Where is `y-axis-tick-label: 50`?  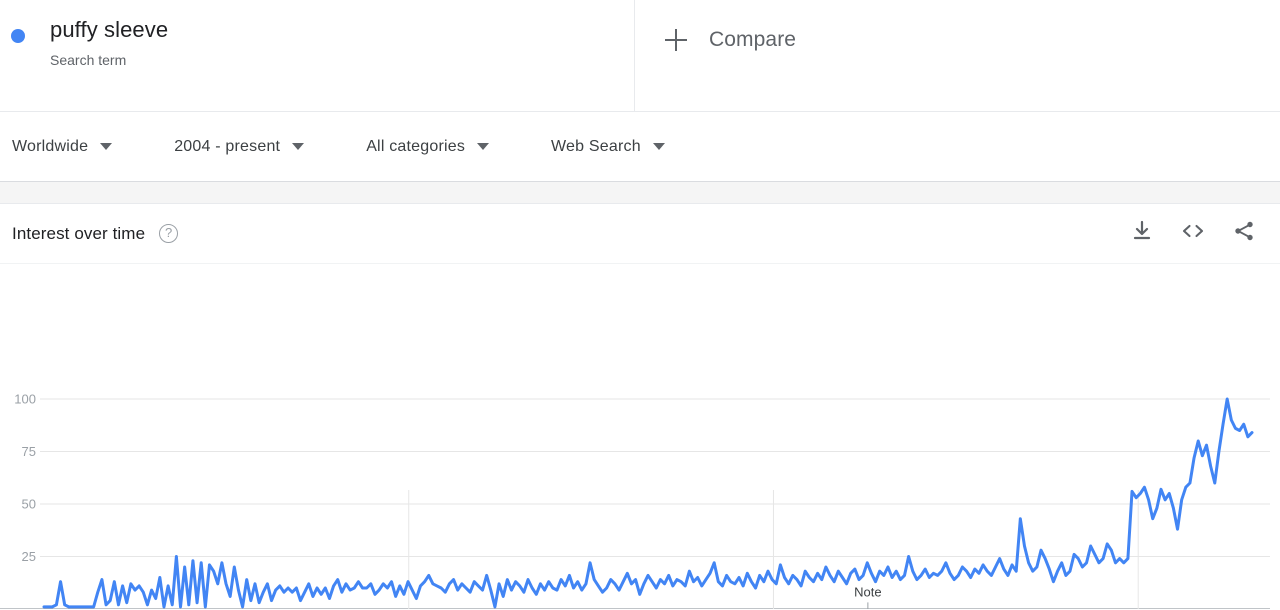 y-axis-tick-label: 50 is located at coordinates (29, 504).